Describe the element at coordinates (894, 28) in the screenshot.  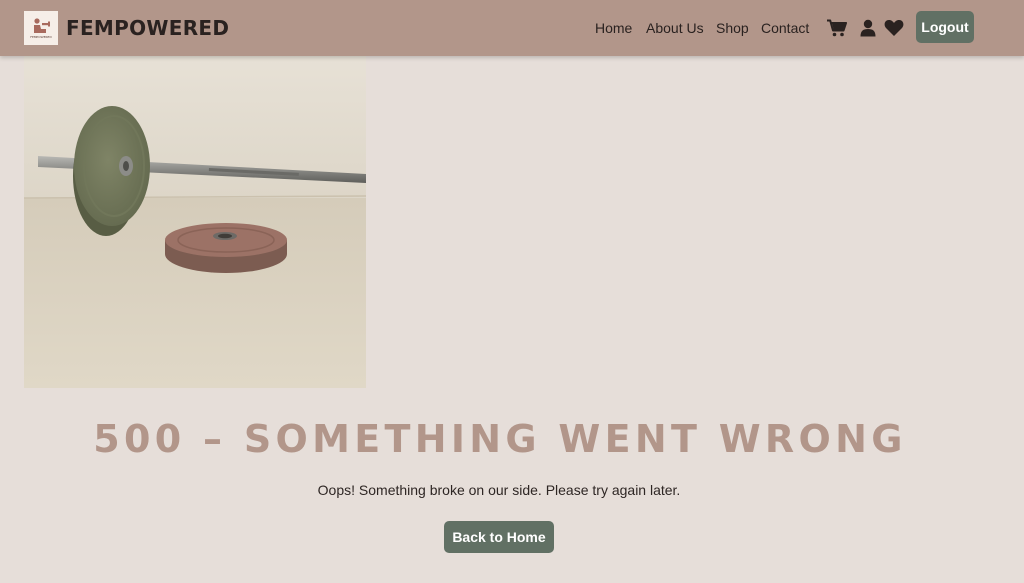
I see `heart-icon` at that location.